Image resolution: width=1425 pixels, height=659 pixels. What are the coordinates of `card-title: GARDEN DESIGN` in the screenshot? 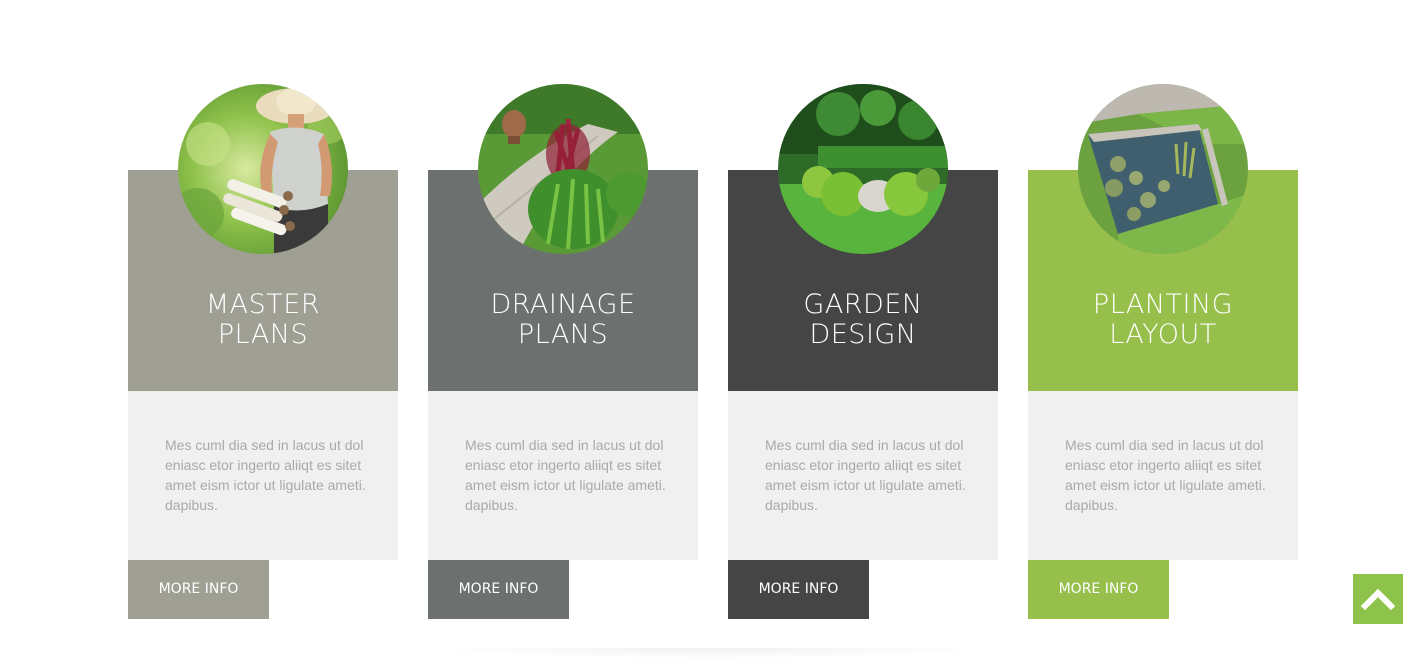 It's located at (863, 320).